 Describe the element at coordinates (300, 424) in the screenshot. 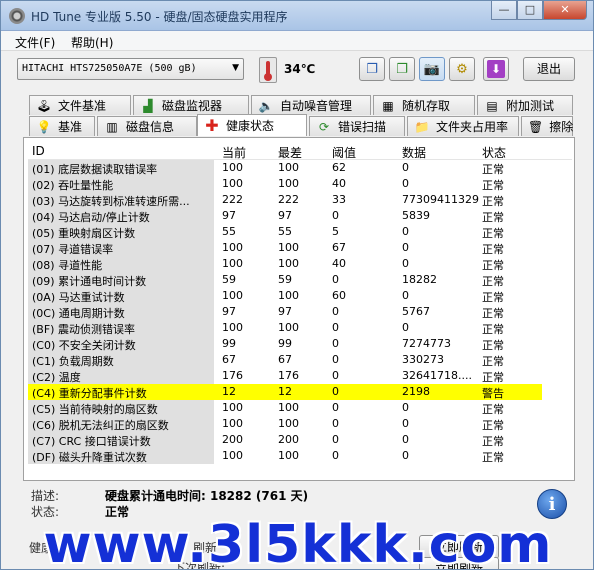

I see `table-row: (C6) 脱机无法纠正的扇区数 100 100 0 0 正常` at that location.